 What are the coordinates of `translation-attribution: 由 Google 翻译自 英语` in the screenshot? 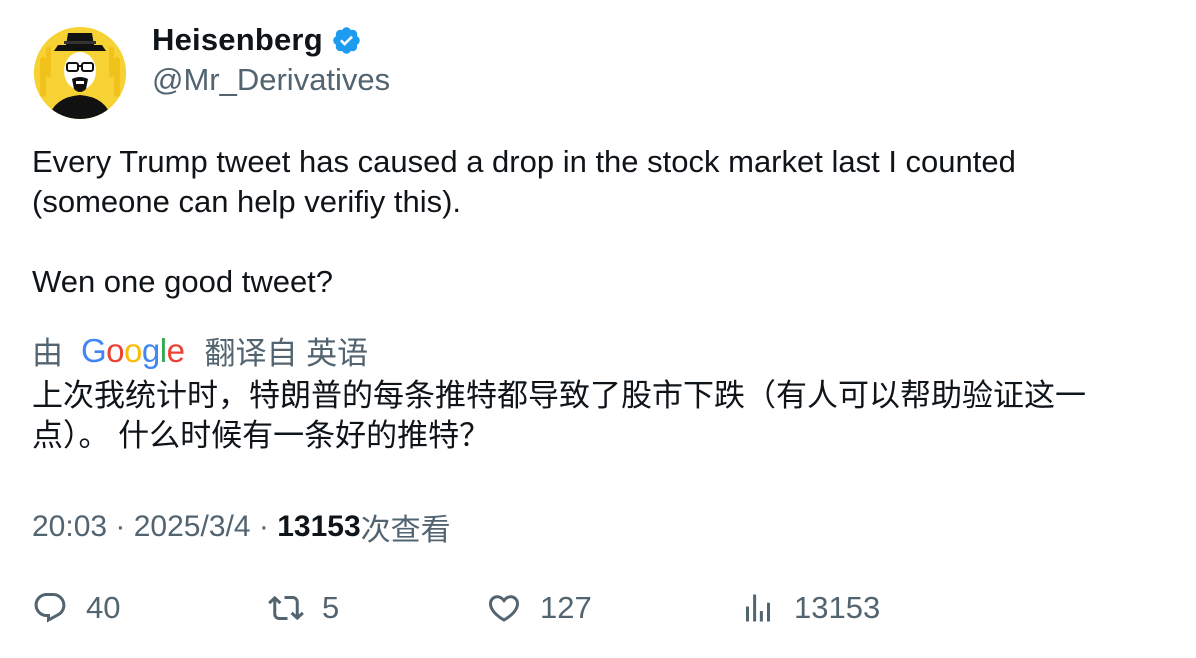 It's located at (200, 350).